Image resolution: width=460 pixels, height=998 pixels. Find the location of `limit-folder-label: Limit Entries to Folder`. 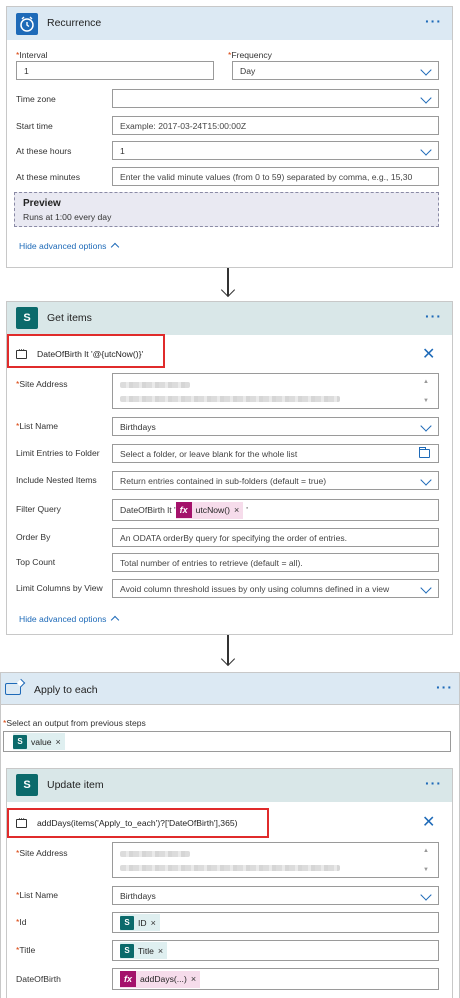

limit-folder-label: Limit Entries to Folder is located at coordinates (58, 453).